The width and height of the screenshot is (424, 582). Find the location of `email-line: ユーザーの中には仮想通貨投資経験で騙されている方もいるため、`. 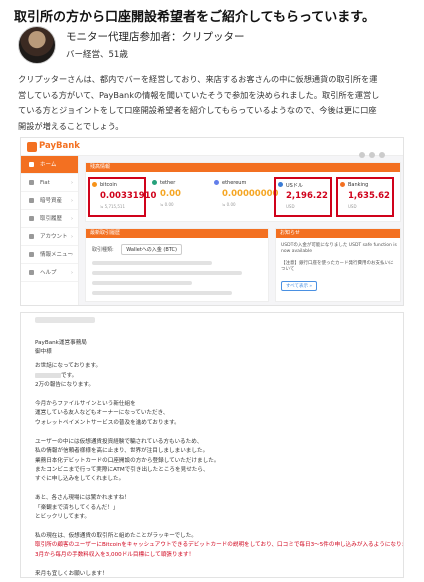

email-line: ユーザーの中には仮想通貨投資経験で騙されている方もいるため、 is located at coordinates (118, 441).